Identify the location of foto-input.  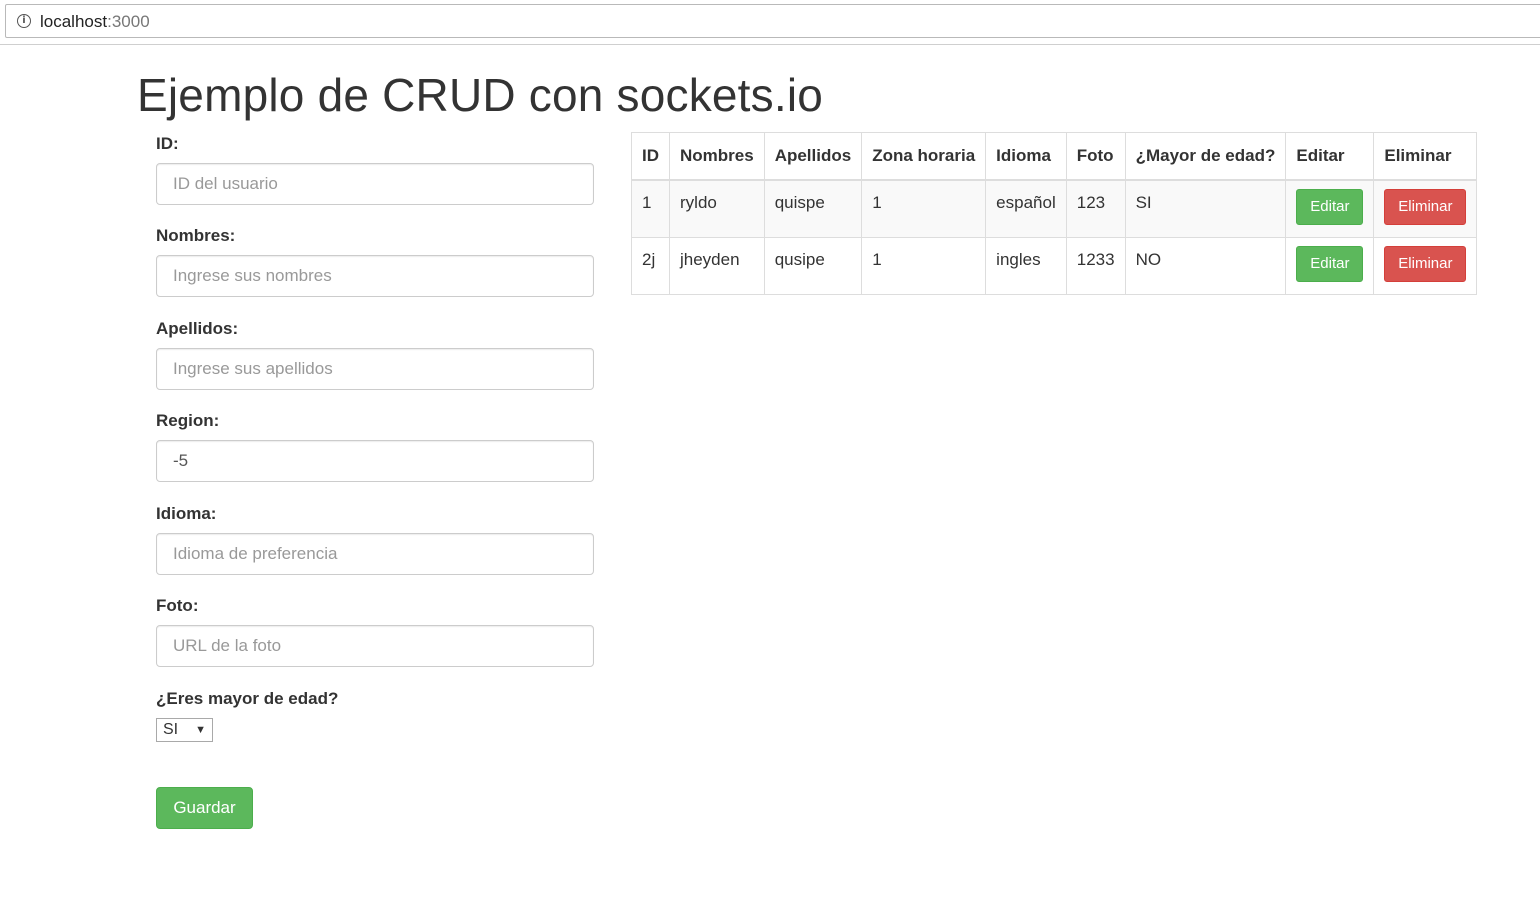
(375, 646).